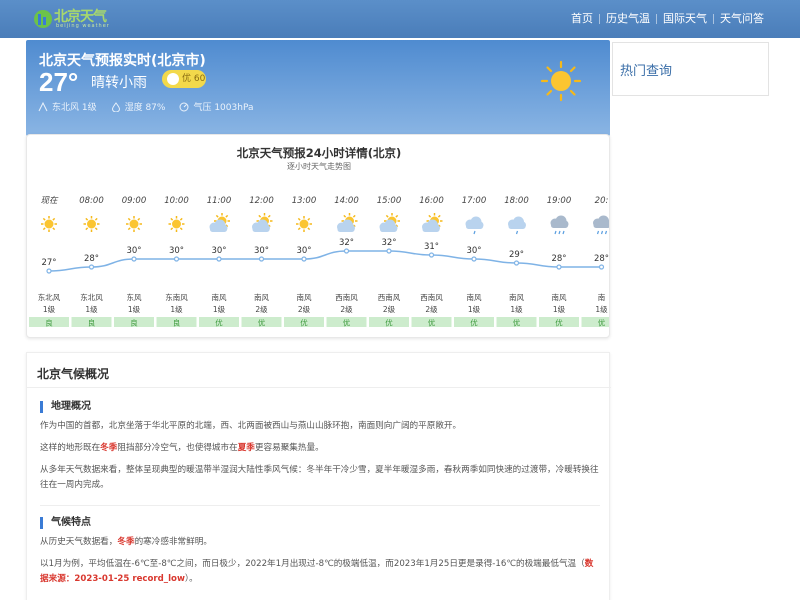 The height and width of the screenshot is (600, 800). What do you see at coordinates (602, 201) in the screenshot?
I see `hour-label: 20:` at bounding box center [602, 201].